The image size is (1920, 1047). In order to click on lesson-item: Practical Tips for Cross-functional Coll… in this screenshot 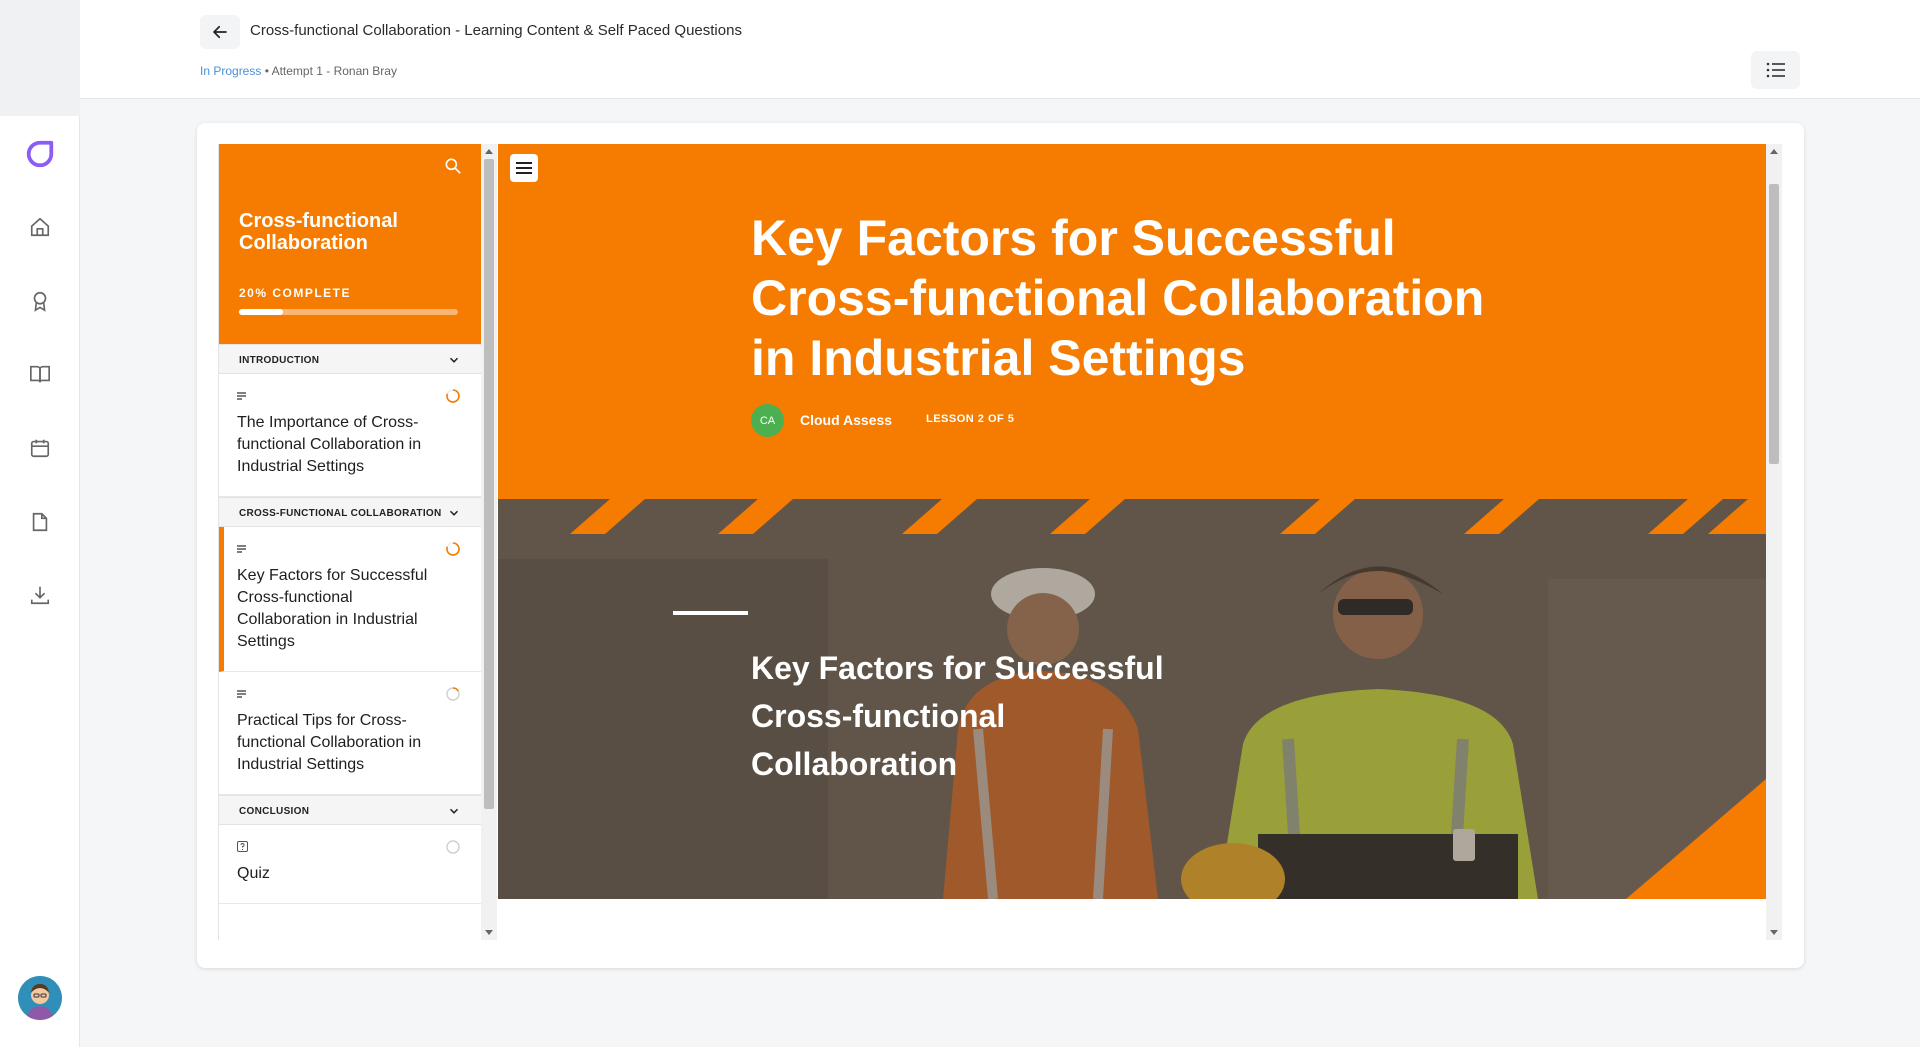, I will do `click(350, 733)`.